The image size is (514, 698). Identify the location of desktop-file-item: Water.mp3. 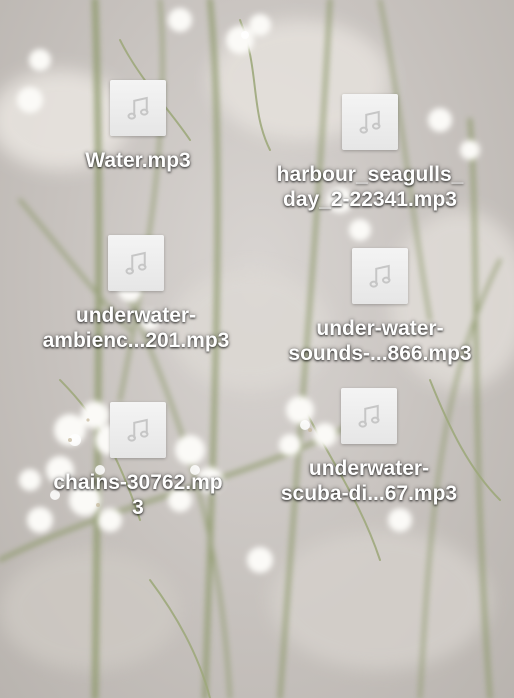
(138, 126).